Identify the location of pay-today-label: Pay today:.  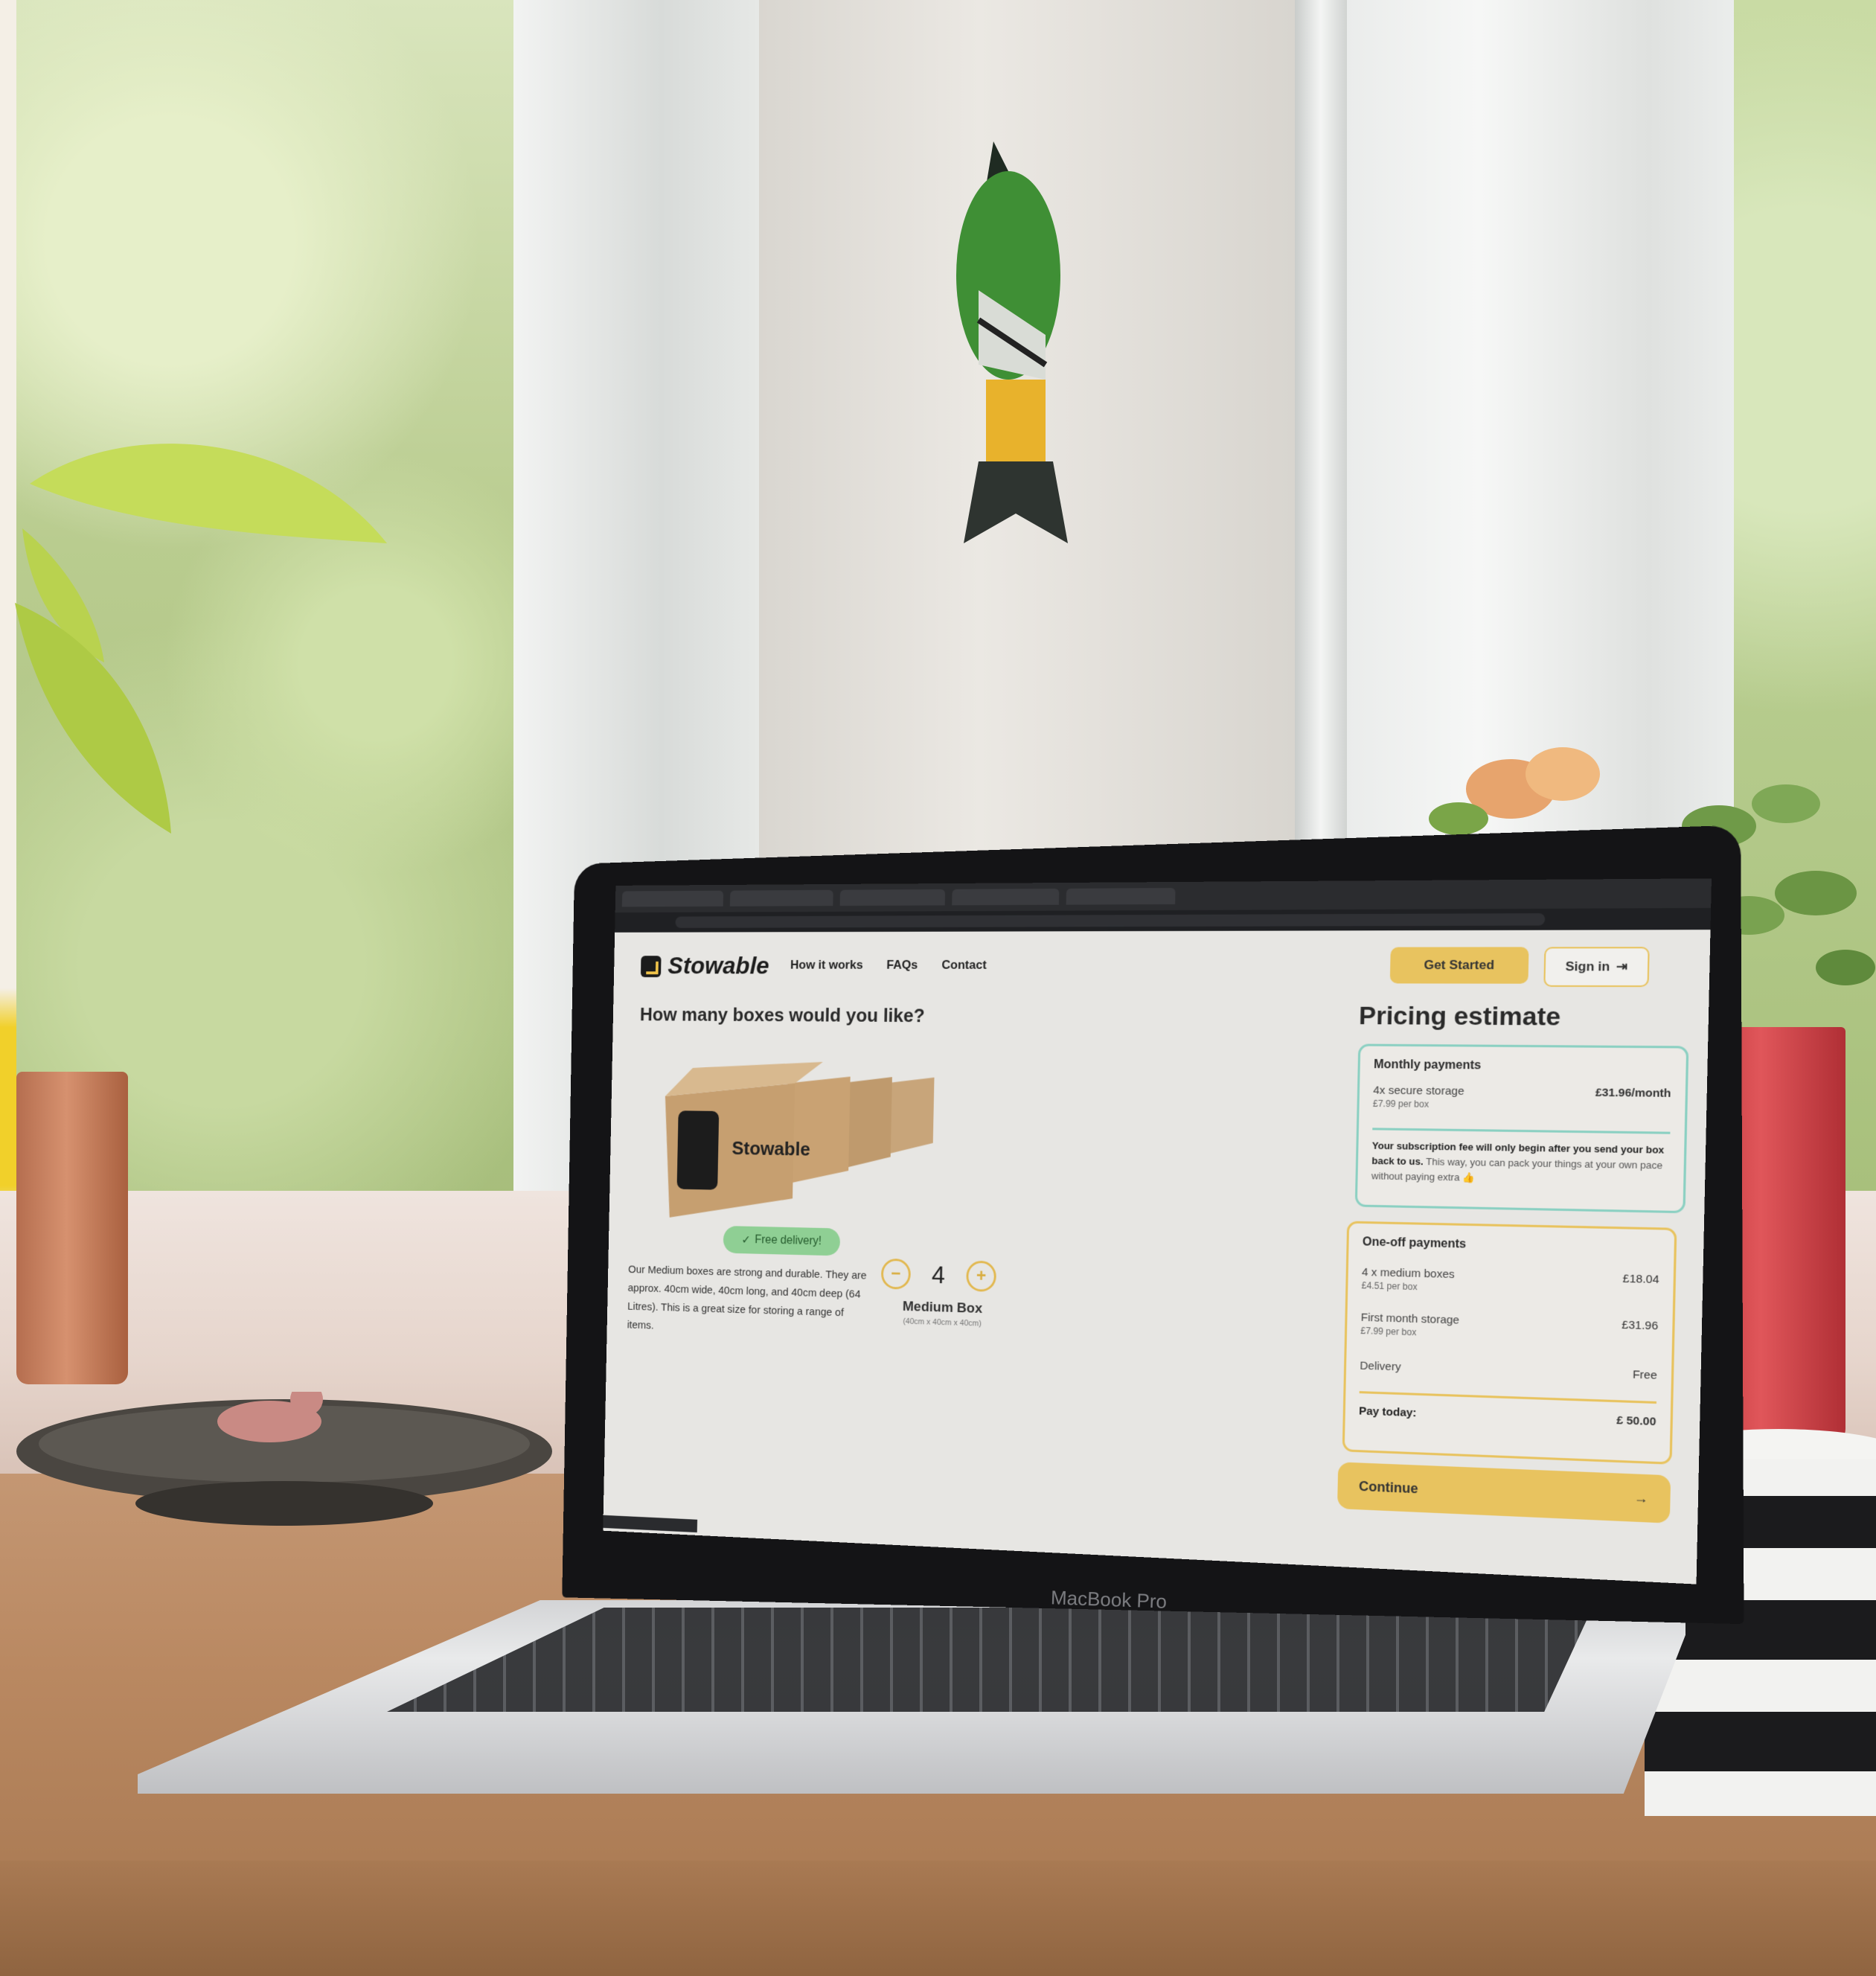
(1387, 1412).